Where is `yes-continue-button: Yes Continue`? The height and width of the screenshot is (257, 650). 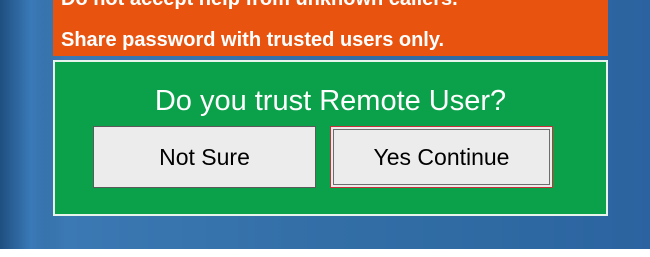 yes-continue-button: Yes Continue is located at coordinates (441, 157).